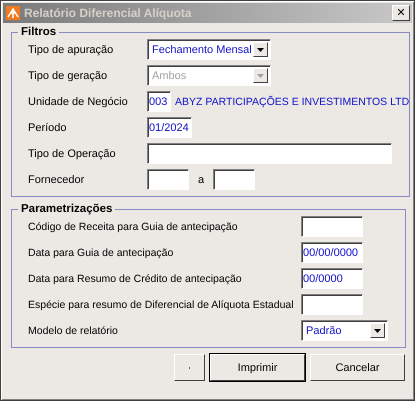  I want to click on field-label: Fornecedor, so click(57, 180).